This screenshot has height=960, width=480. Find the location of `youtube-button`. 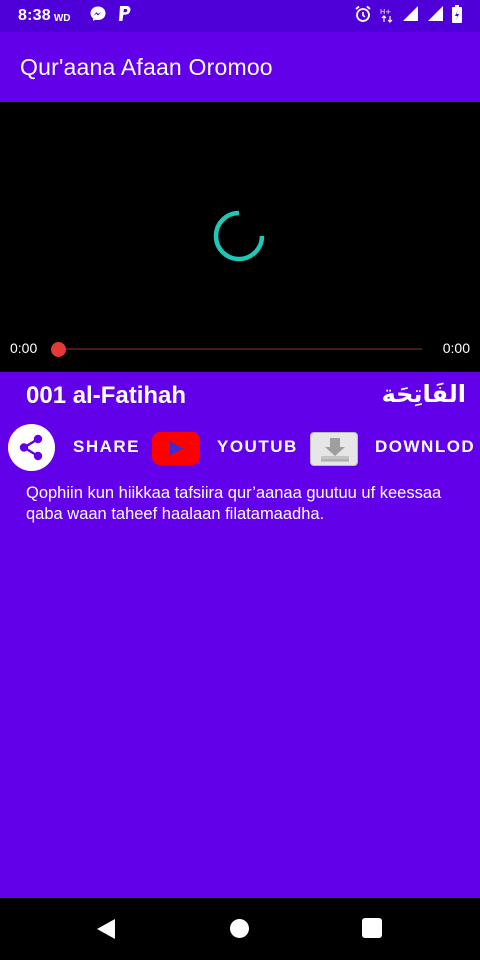

youtube-button is located at coordinates (176, 448).